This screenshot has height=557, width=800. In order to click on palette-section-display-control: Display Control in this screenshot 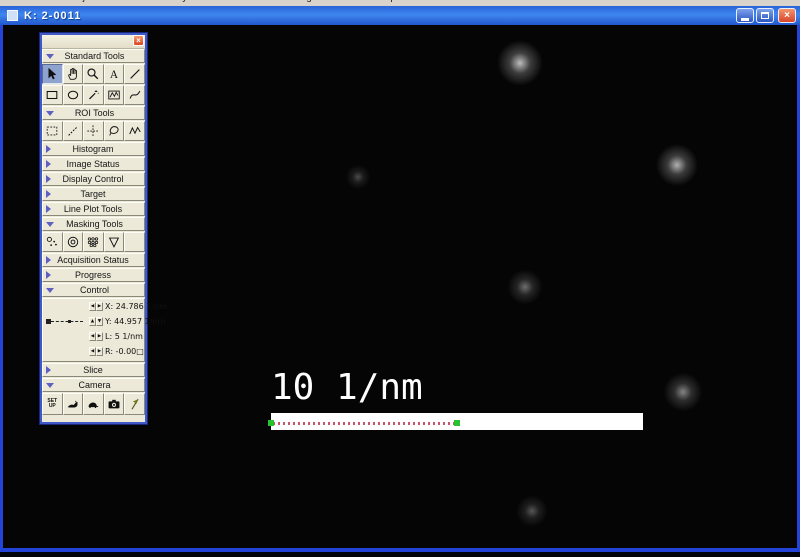, I will do `click(93, 179)`.